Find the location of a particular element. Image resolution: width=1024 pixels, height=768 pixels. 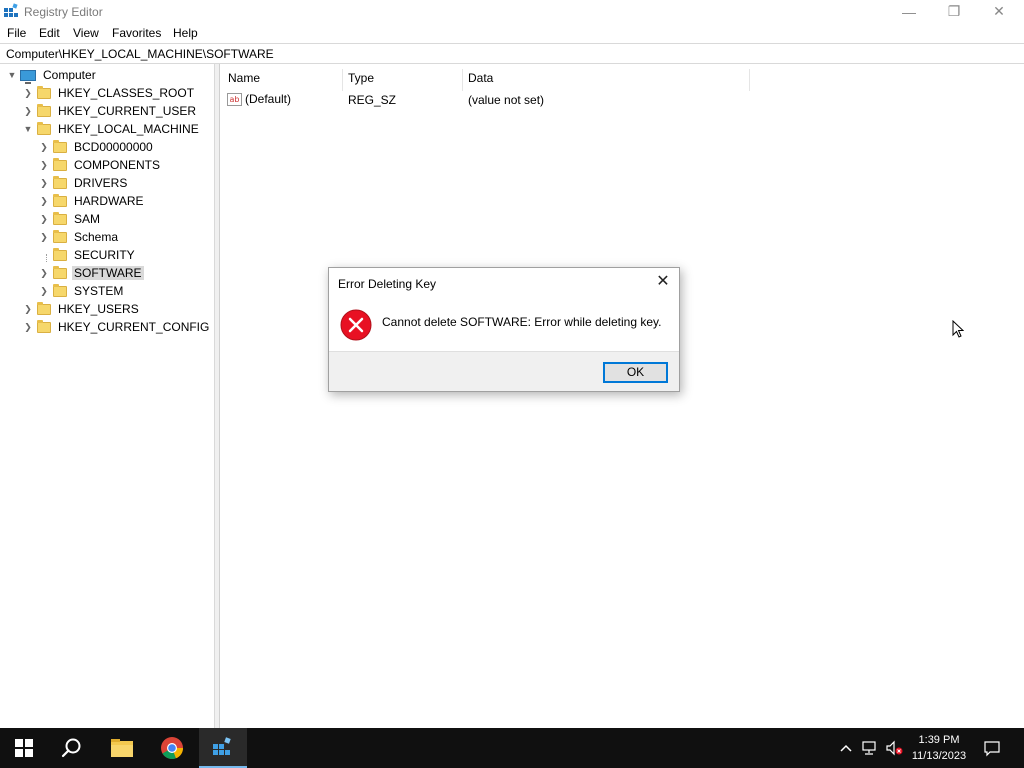

value-name-cell: ab (Default) is located at coordinates (259, 99).